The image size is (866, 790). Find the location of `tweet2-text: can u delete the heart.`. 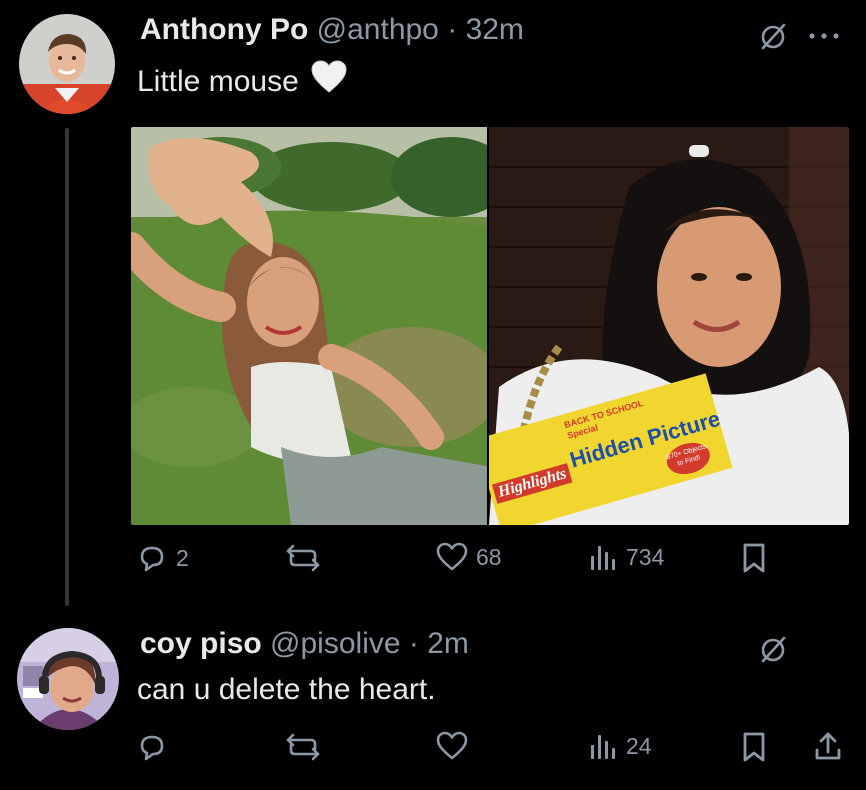

tweet2-text: can u delete the heart. is located at coordinates (286, 690).